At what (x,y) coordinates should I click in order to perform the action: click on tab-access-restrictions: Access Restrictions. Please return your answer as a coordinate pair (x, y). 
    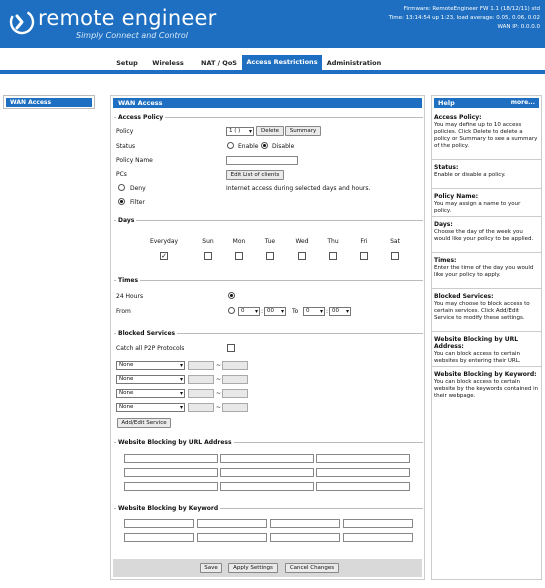
    Looking at the image, I should click on (282, 62).